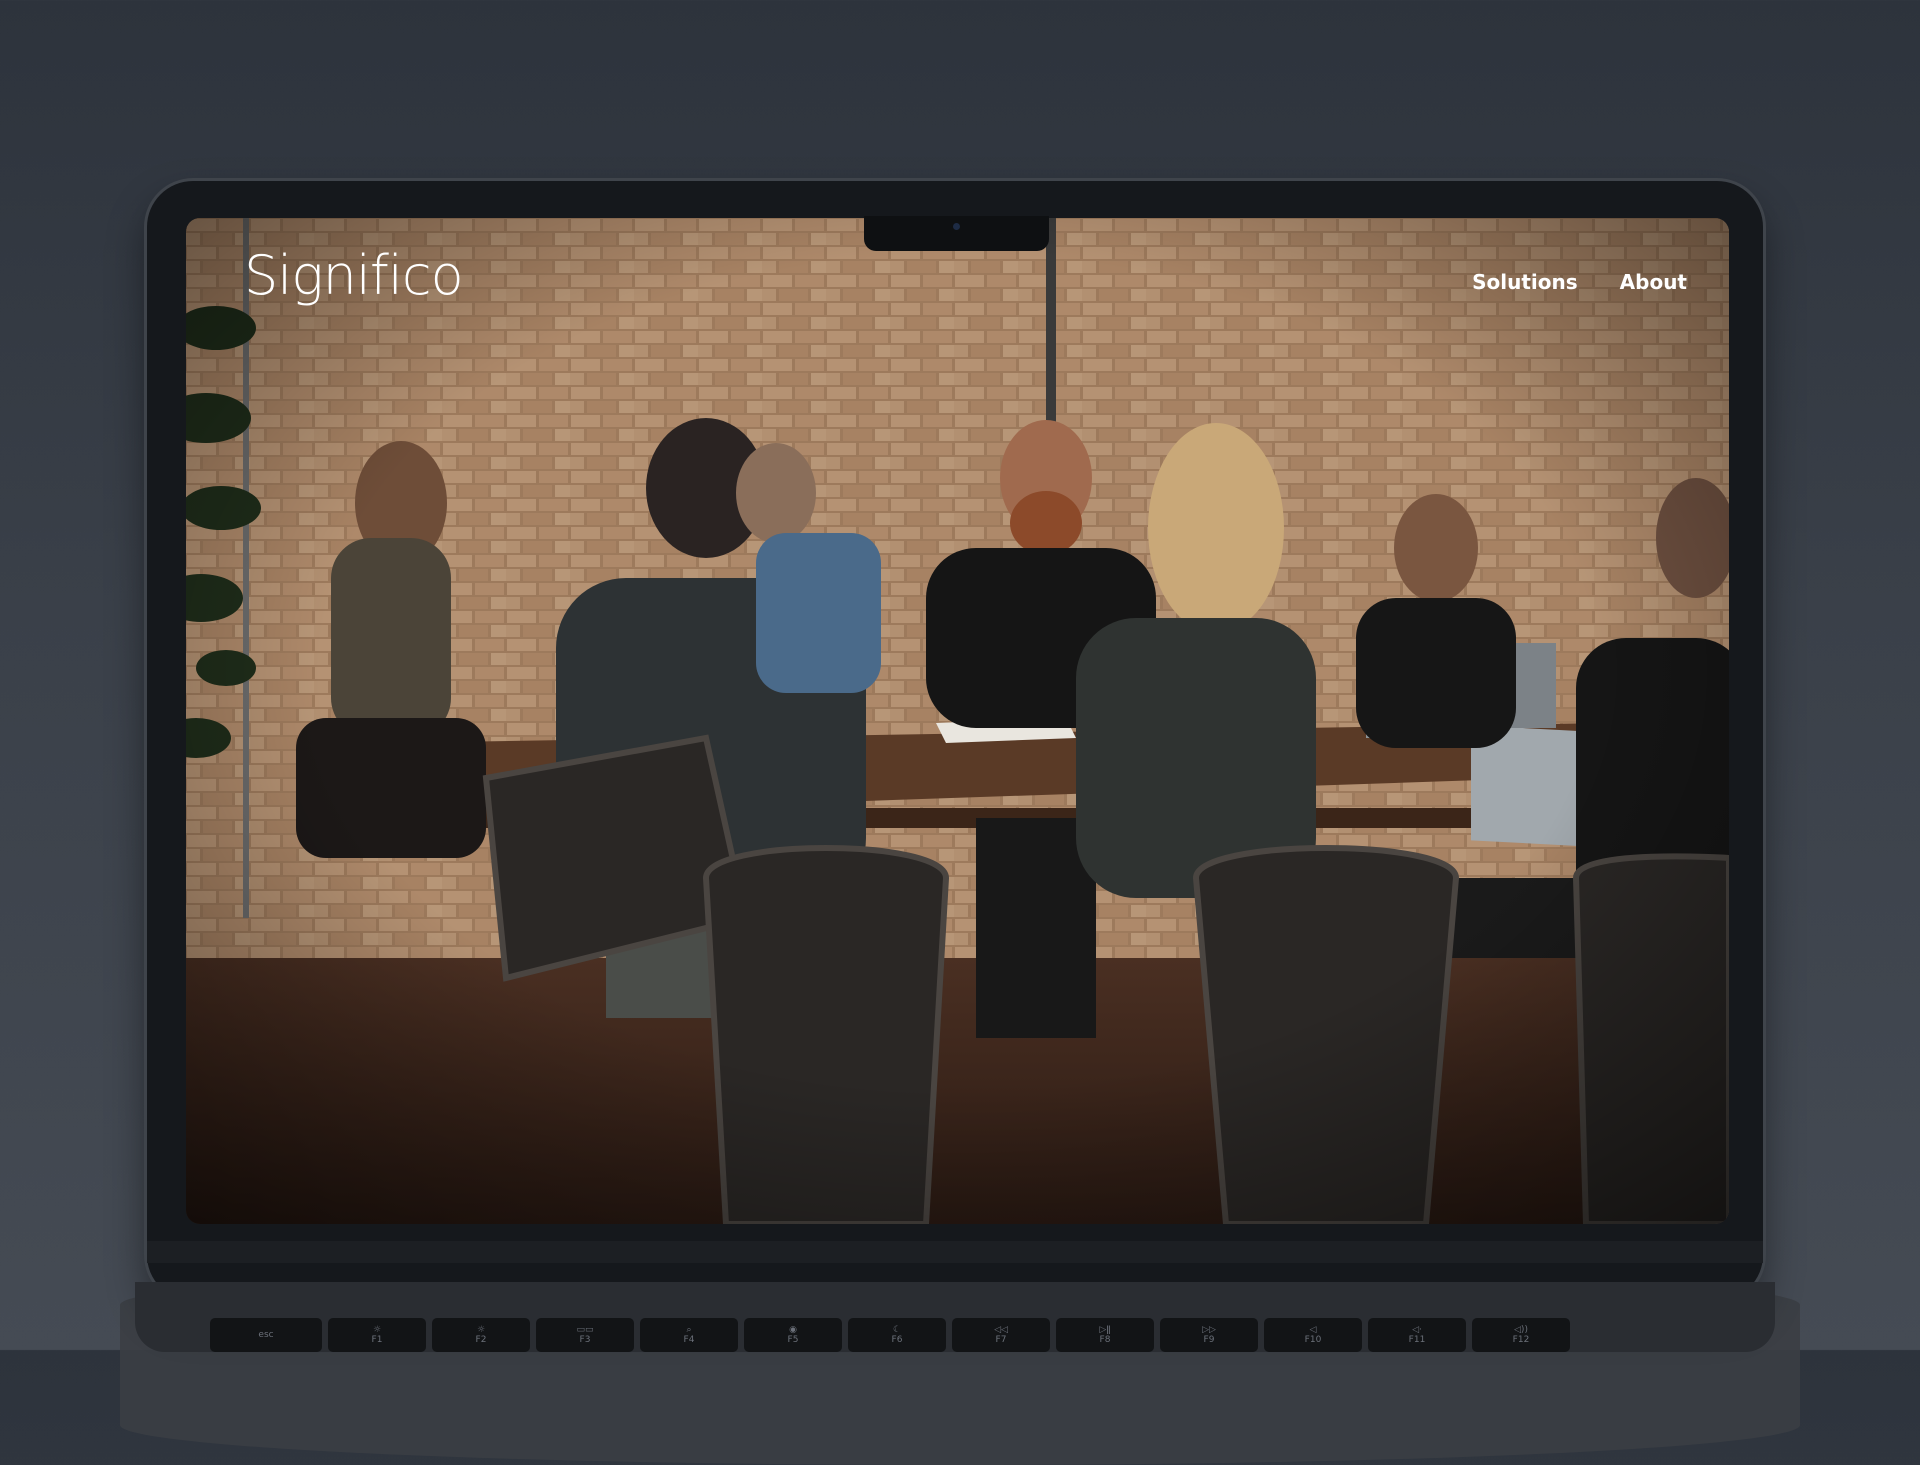  I want to click on key-f2: ☼ F2, so click(481, 1335).